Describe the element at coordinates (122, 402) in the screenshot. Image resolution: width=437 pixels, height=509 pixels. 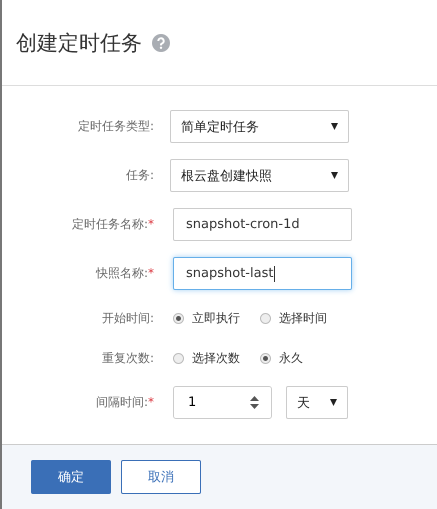
I see `field-label: 间隔时间:` at that location.